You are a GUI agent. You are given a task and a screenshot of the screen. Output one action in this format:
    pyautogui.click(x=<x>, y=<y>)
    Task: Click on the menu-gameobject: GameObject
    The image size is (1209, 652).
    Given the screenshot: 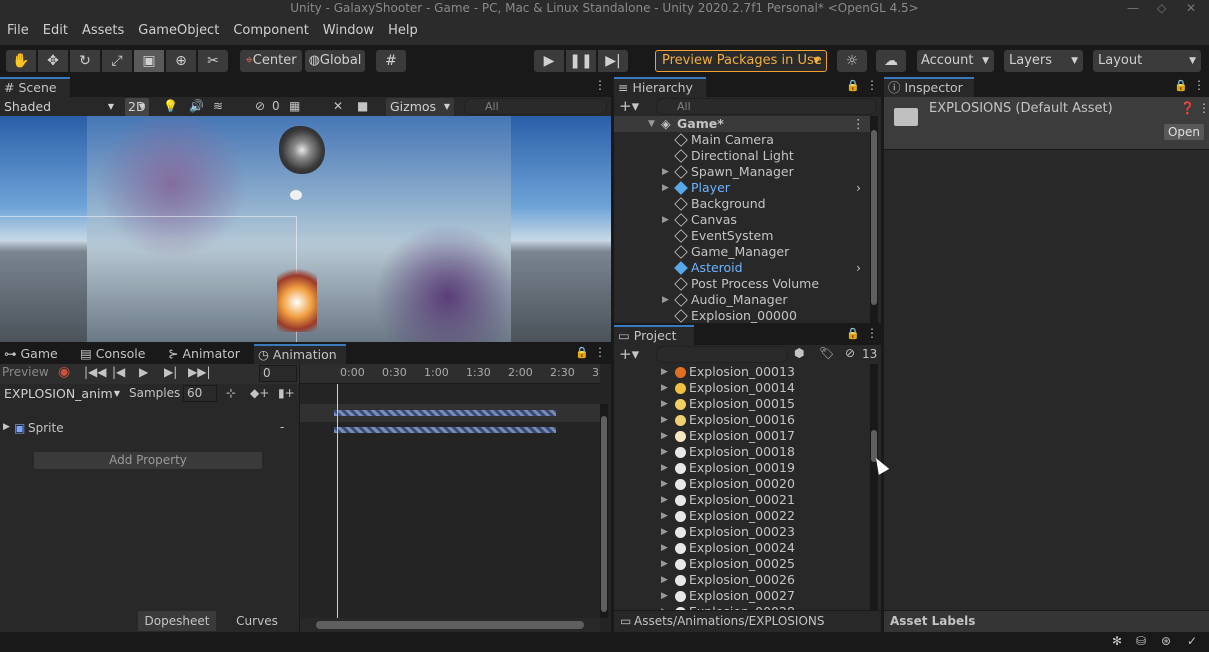 What is the action you would take?
    pyautogui.click(x=178, y=31)
    